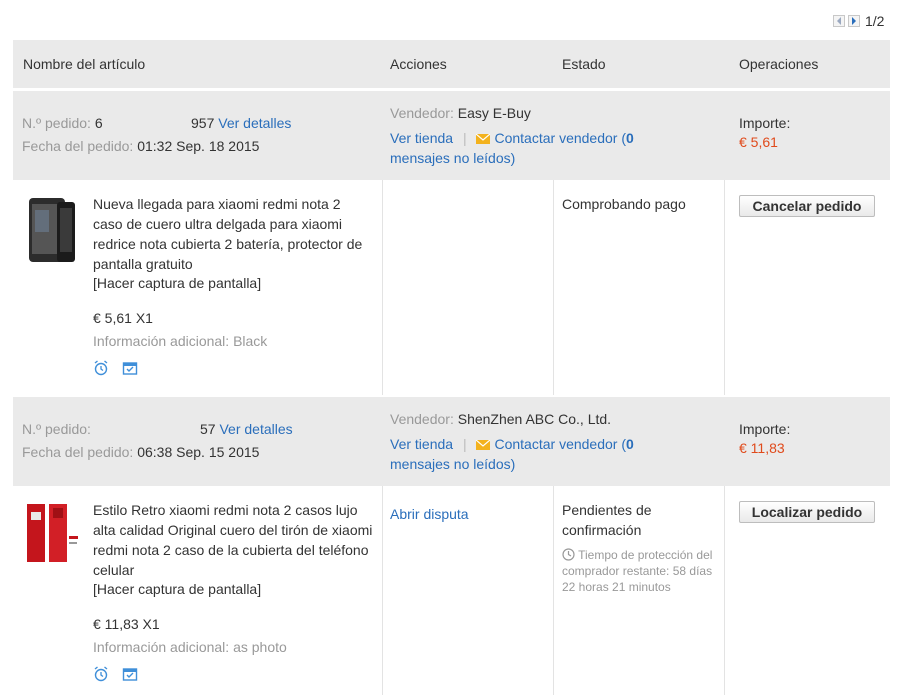 This screenshot has height=695, width=900. I want to click on order-number-start: 6, so click(98, 123).